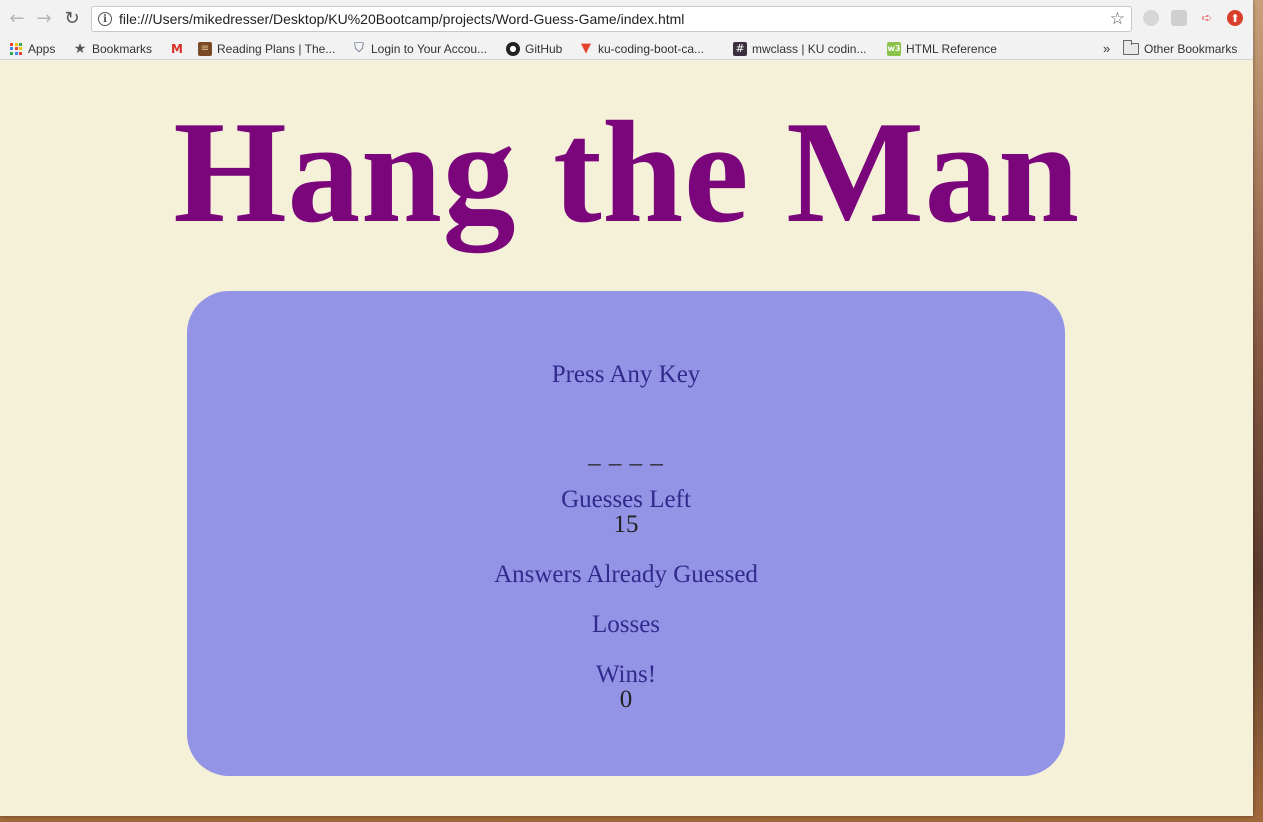 The height and width of the screenshot is (822, 1263). I want to click on chevron-double-right-icon: », so click(1107, 48).